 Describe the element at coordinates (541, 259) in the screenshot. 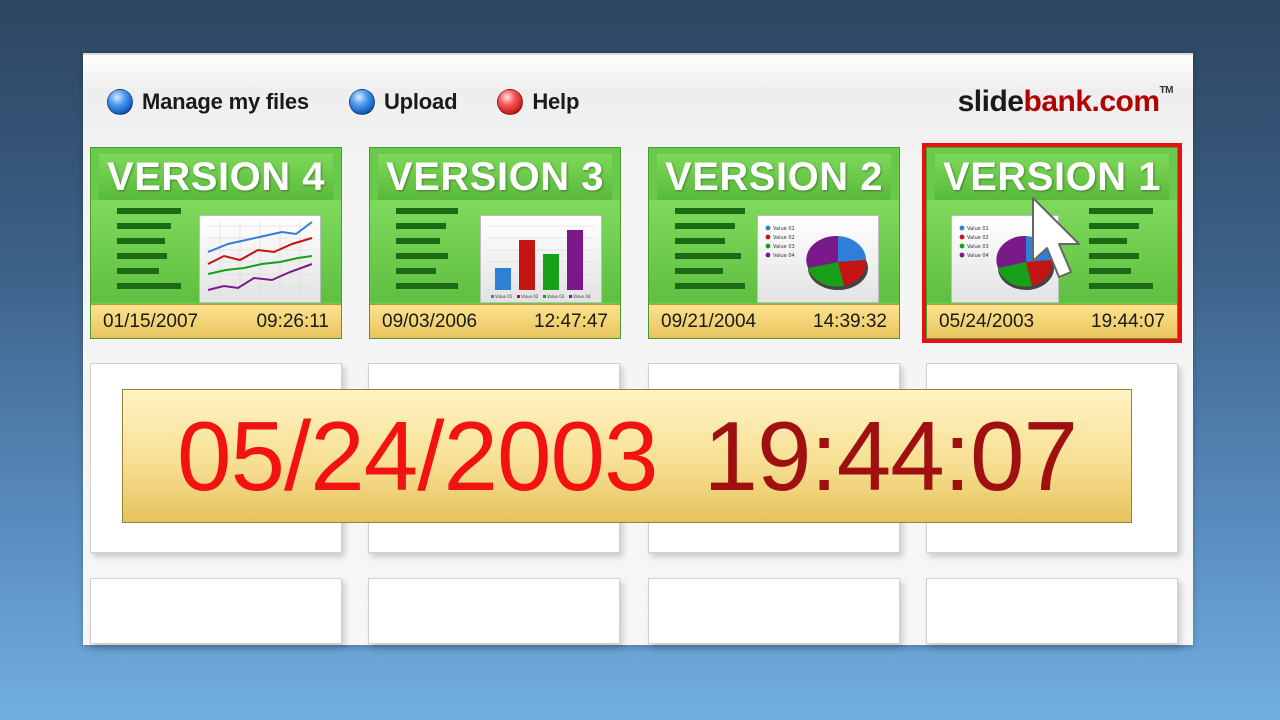

I see `bar-chart-thumbnail: Value 01 Value 02 Value 03 Value 04` at that location.